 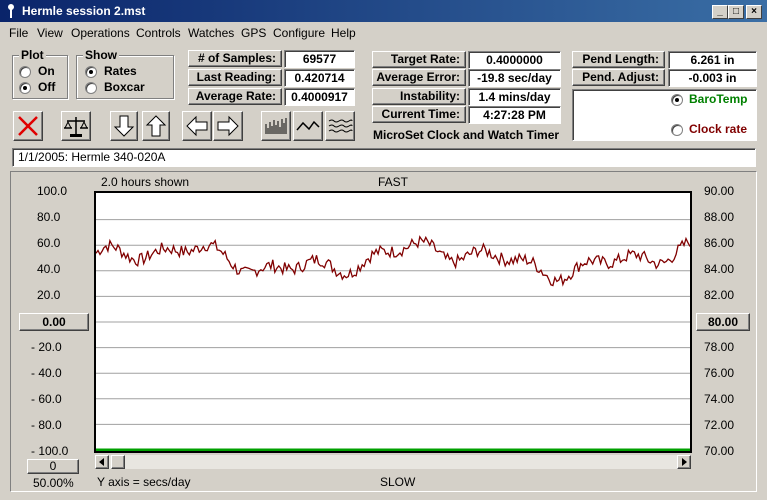 What do you see at coordinates (393, 261) in the screenshot?
I see `rate-series-line` at bounding box center [393, 261].